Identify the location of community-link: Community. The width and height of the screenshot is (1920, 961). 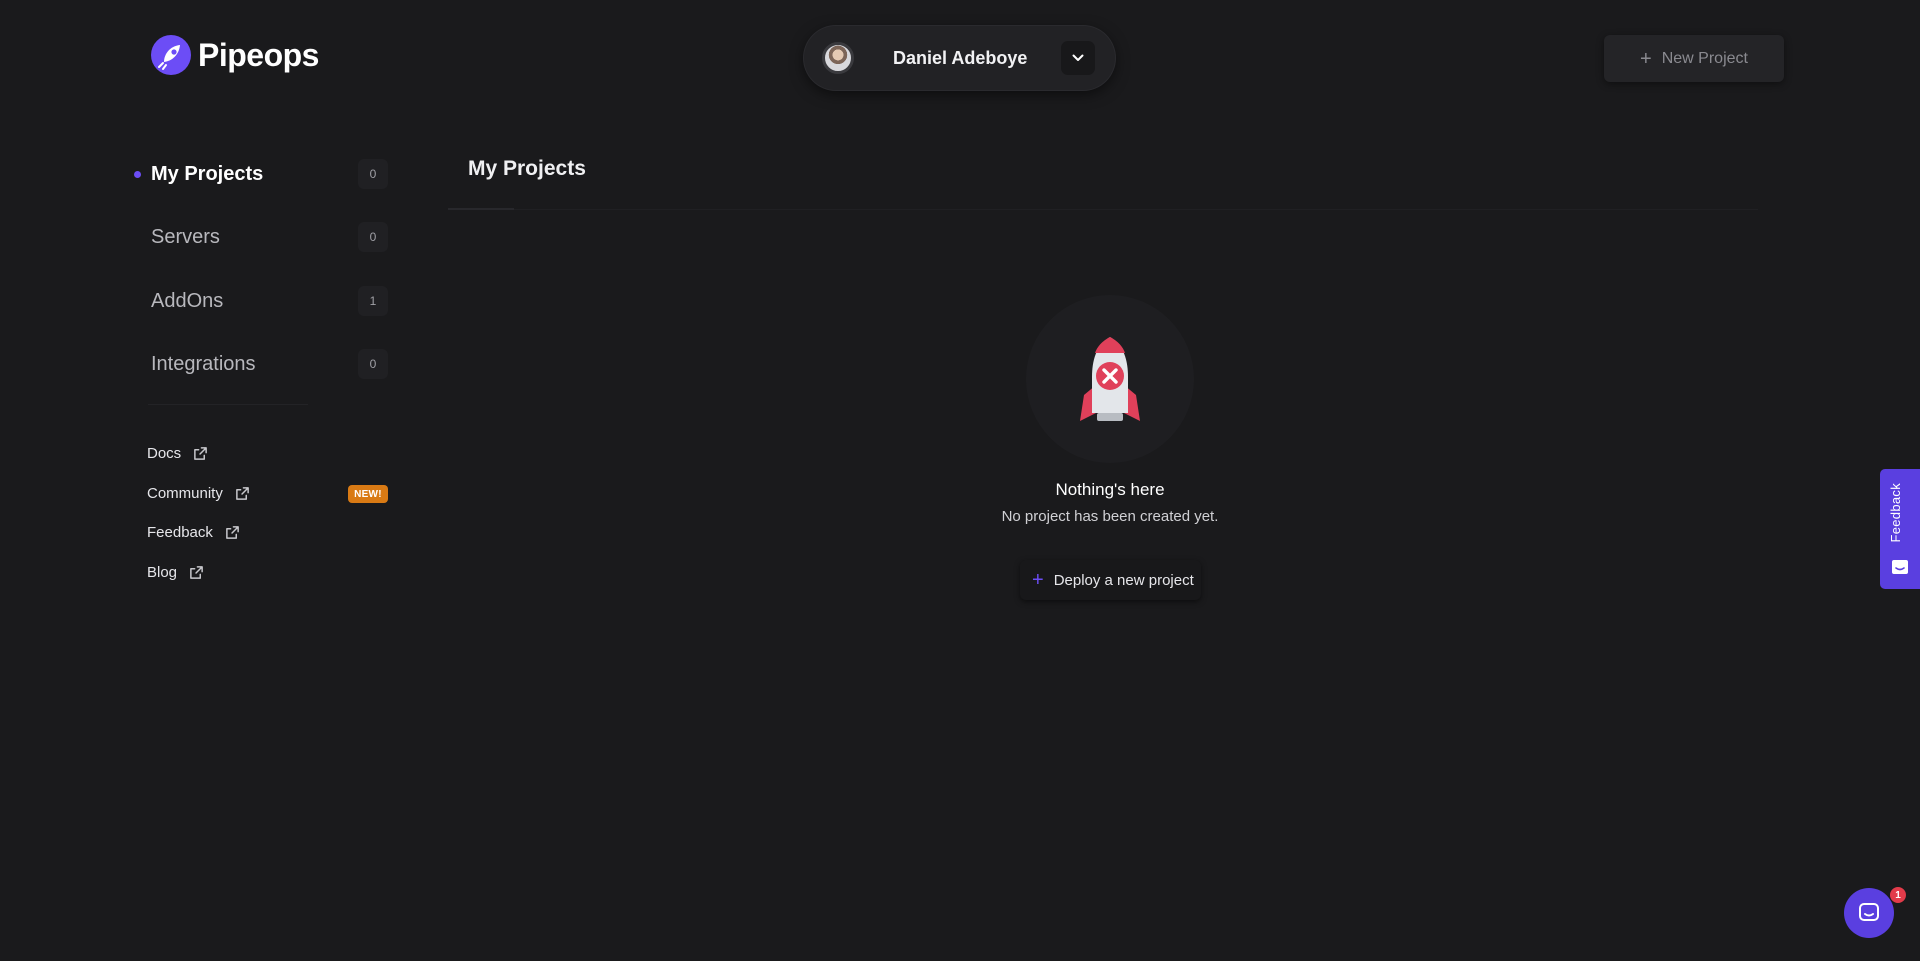
(198, 493).